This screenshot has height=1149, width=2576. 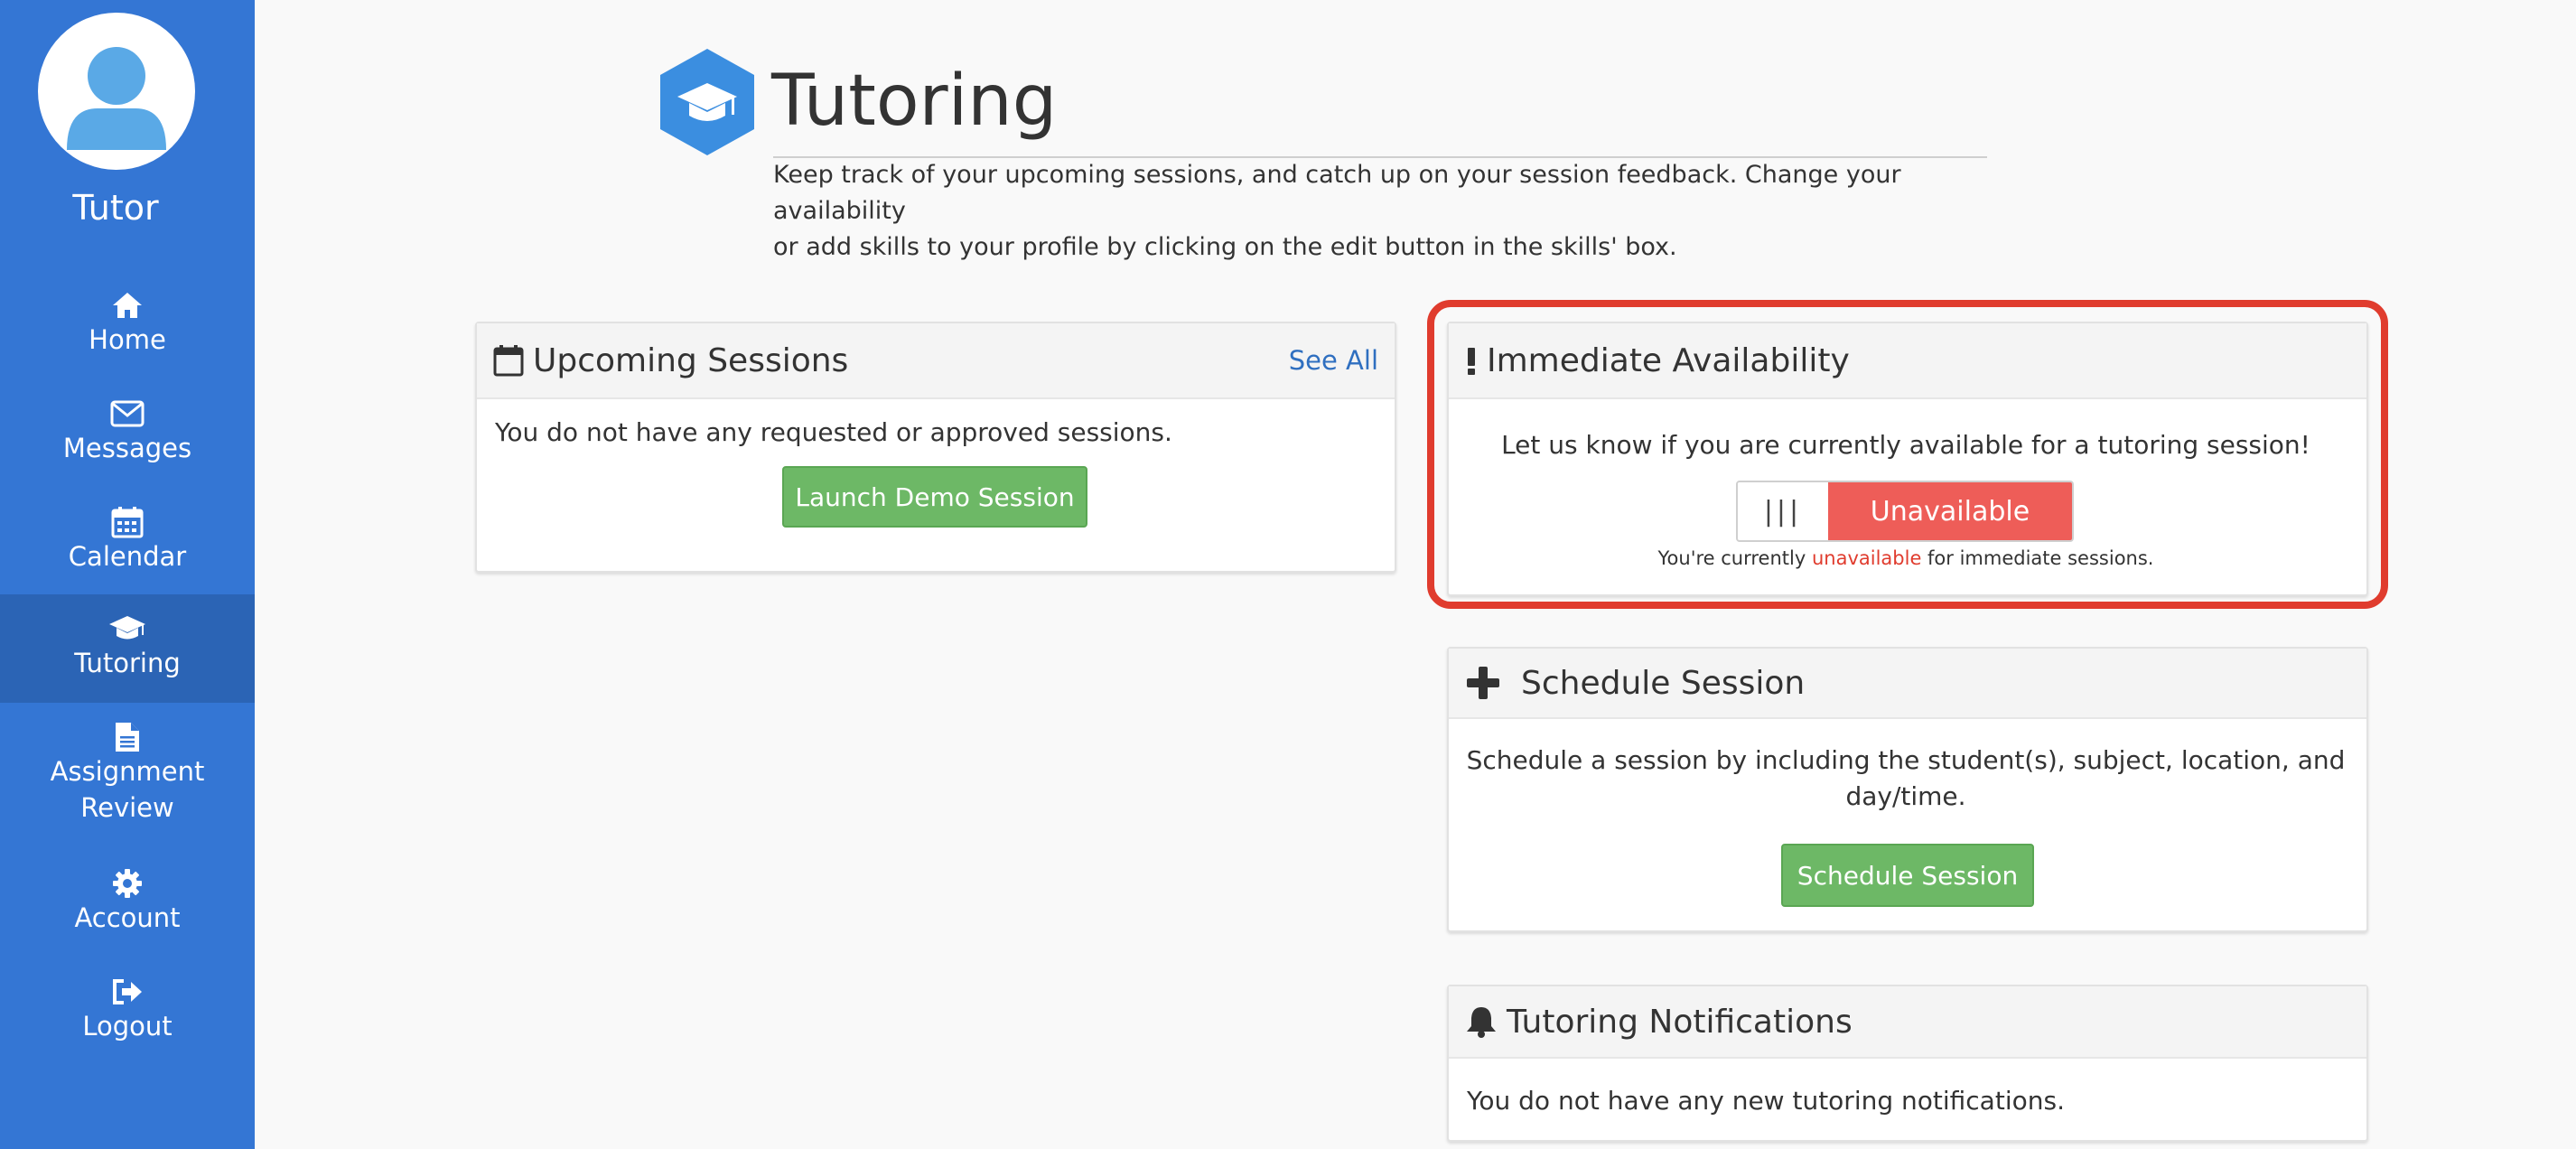 What do you see at coordinates (1333, 360) in the screenshot?
I see `see-all-link: See All` at bounding box center [1333, 360].